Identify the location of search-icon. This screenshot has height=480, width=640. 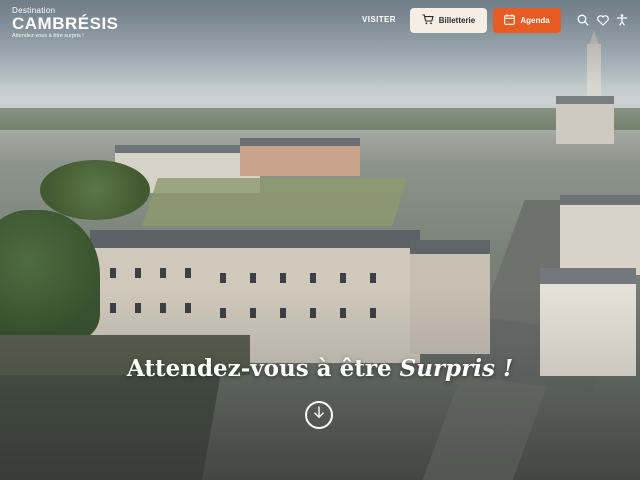
(583, 20).